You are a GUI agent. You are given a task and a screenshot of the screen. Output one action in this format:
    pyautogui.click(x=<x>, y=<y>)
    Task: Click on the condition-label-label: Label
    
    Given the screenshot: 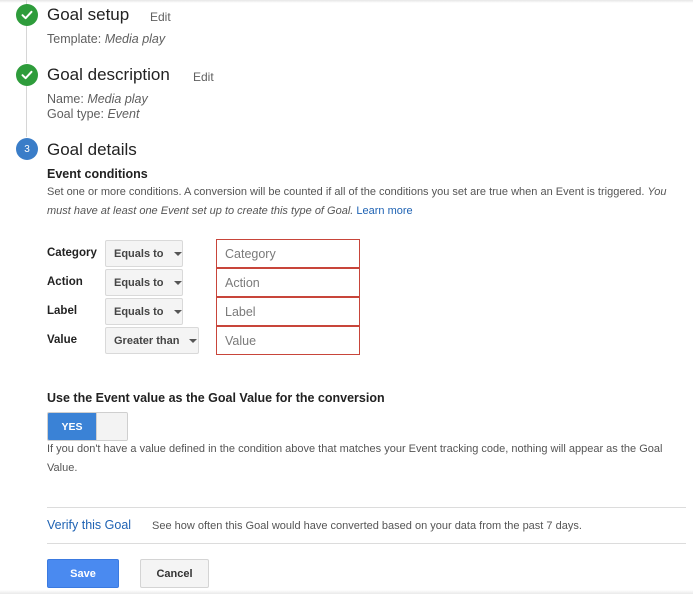 What is the action you would take?
    pyautogui.click(x=62, y=311)
    